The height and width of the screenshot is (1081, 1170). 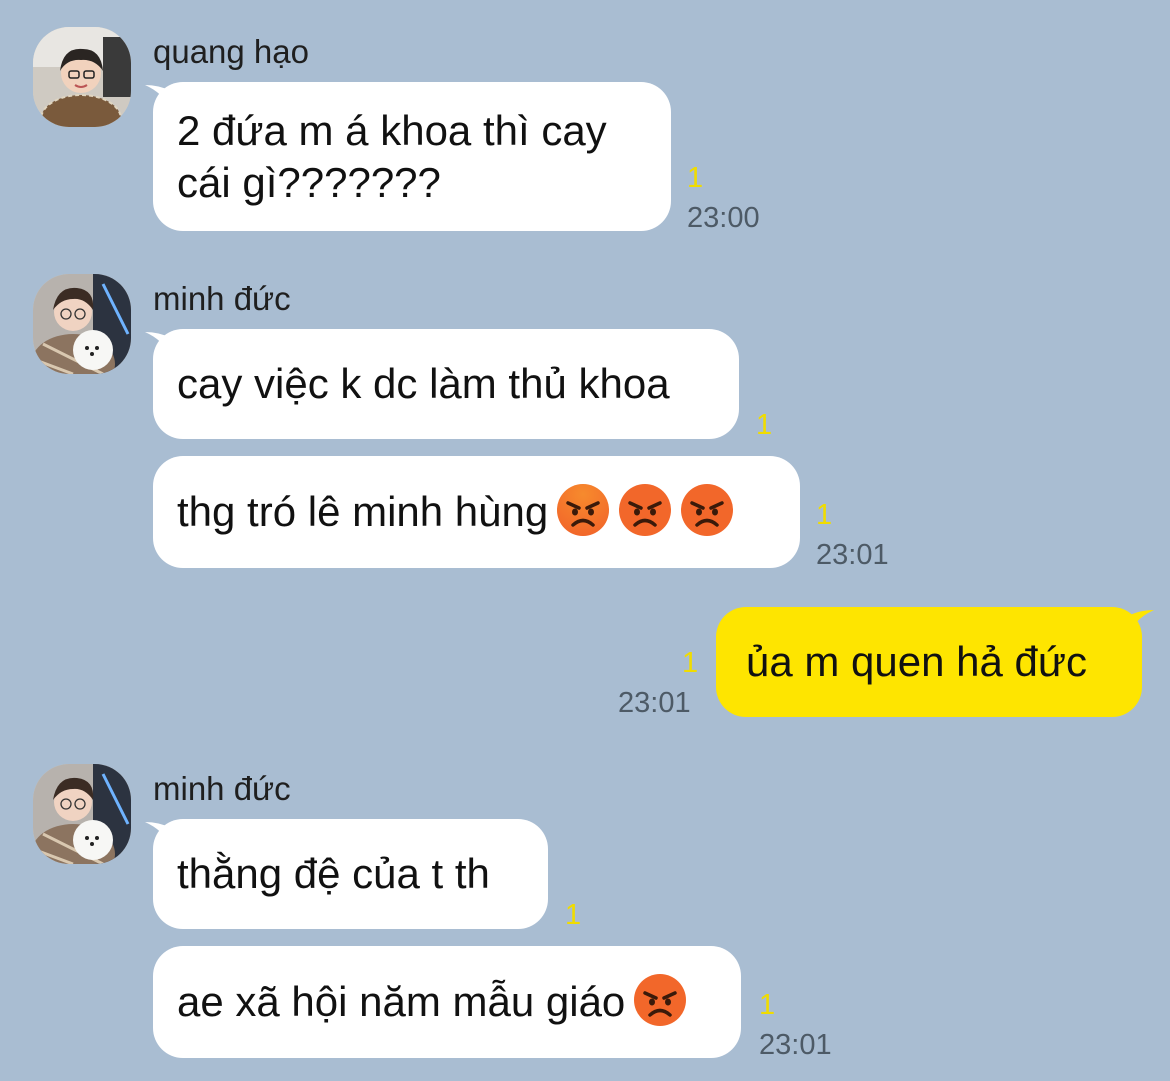 I want to click on message-bubble: thg tró lê minh hùng, so click(x=476, y=512).